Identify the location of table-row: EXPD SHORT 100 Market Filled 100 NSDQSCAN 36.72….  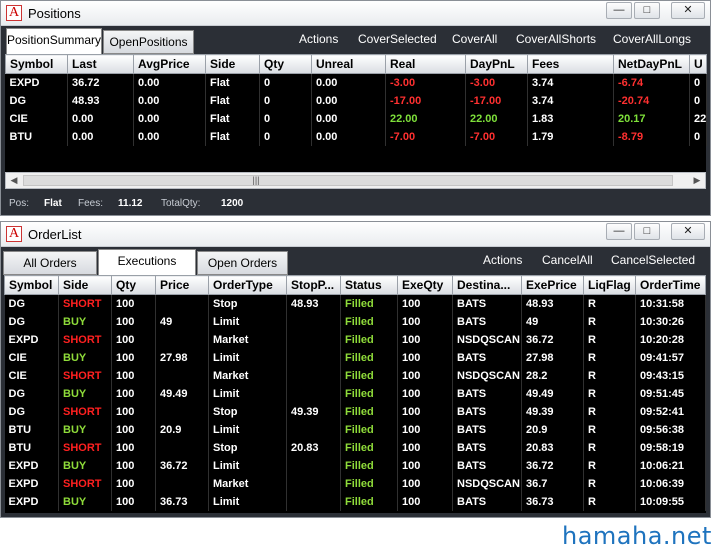
(355, 339).